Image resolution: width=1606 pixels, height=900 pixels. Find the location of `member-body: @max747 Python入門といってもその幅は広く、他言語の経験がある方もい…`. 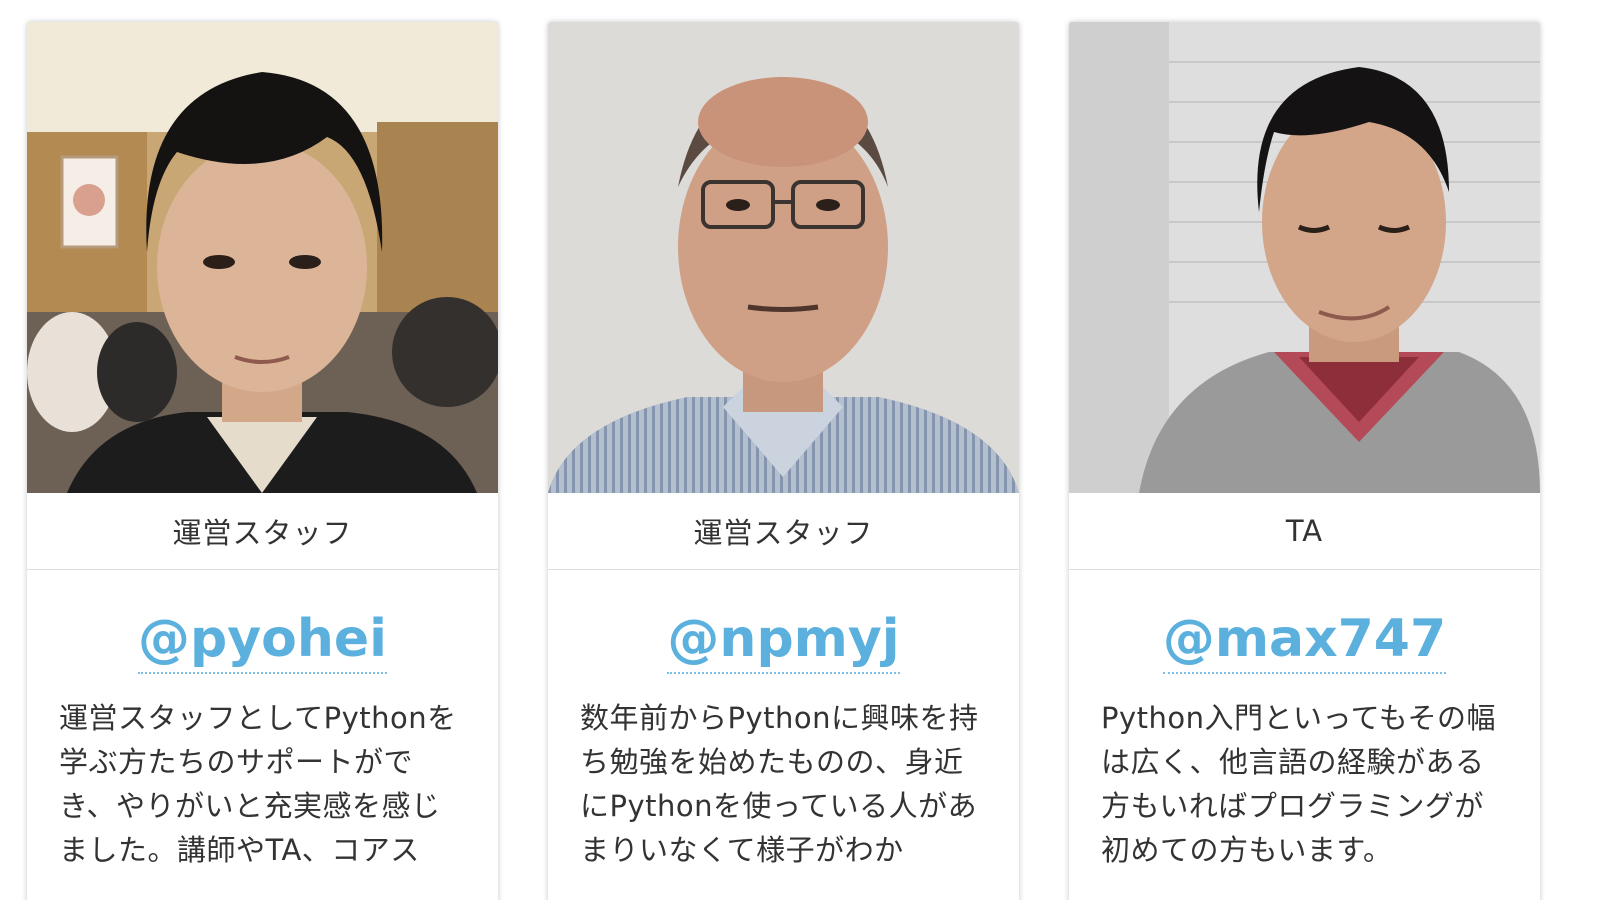

member-body: @max747 Python入門といってもその幅は広く、他言語の経験がある方もい… is located at coordinates (1304, 721).